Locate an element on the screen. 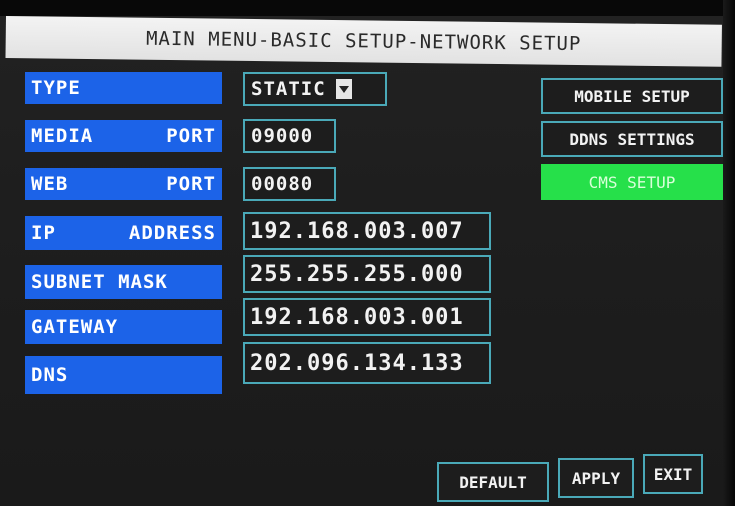 The width and height of the screenshot is (735, 506). web-port-label-b: PORT is located at coordinates (191, 184).